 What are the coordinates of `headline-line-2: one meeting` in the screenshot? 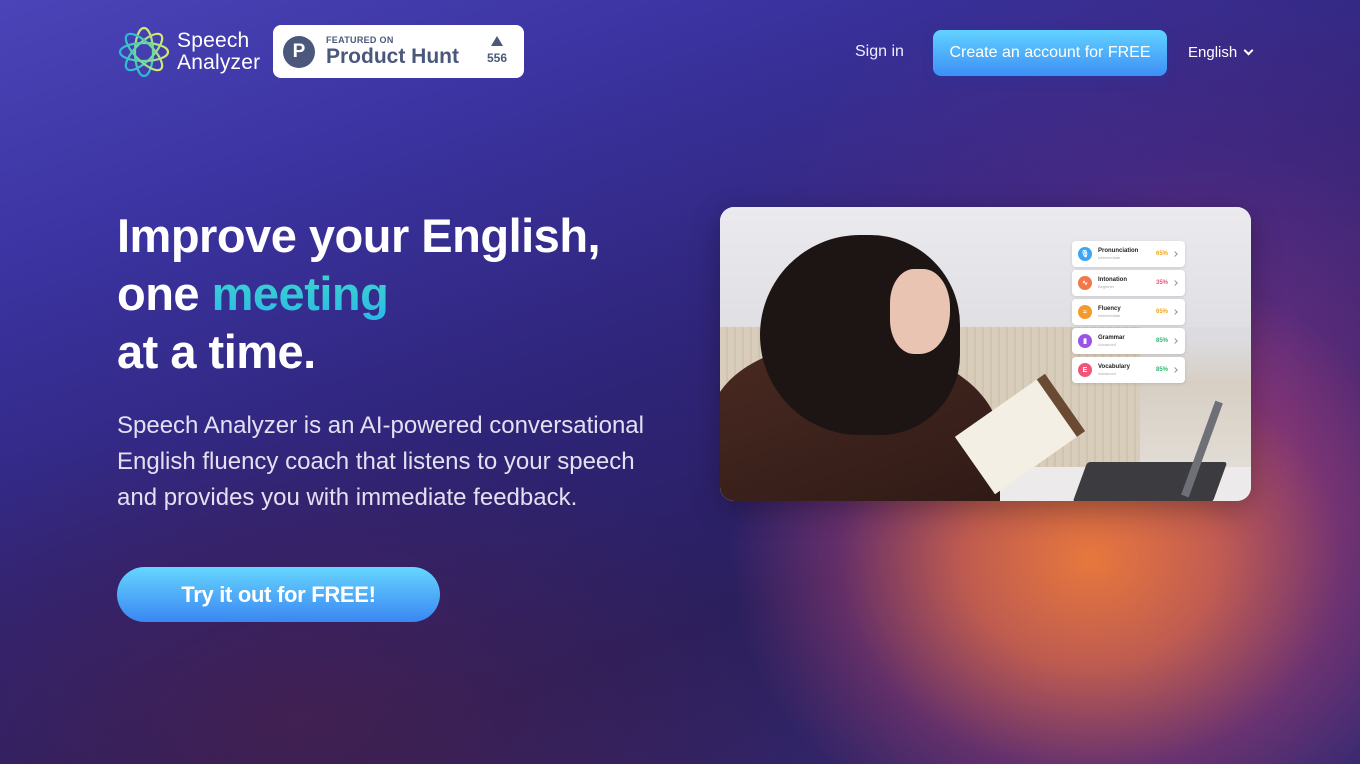 It's located at (358, 294).